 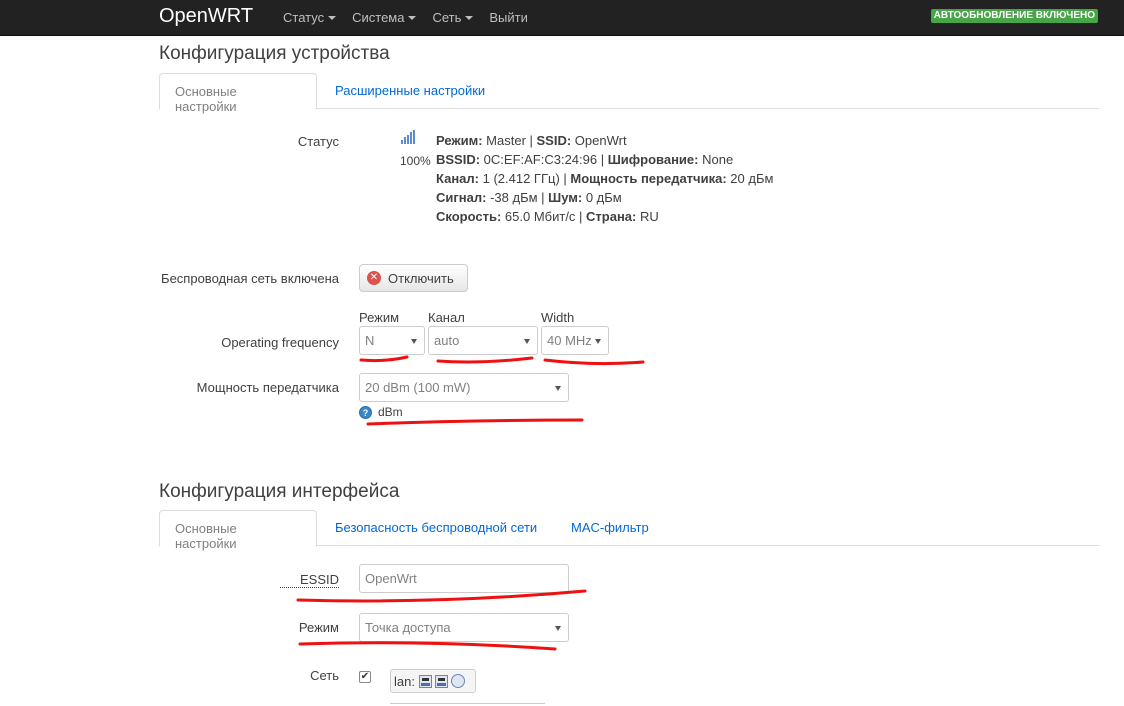 What do you see at coordinates (558, 317) in the screenshot?
I see `width-head: Width` at bounding box center [558, 317].